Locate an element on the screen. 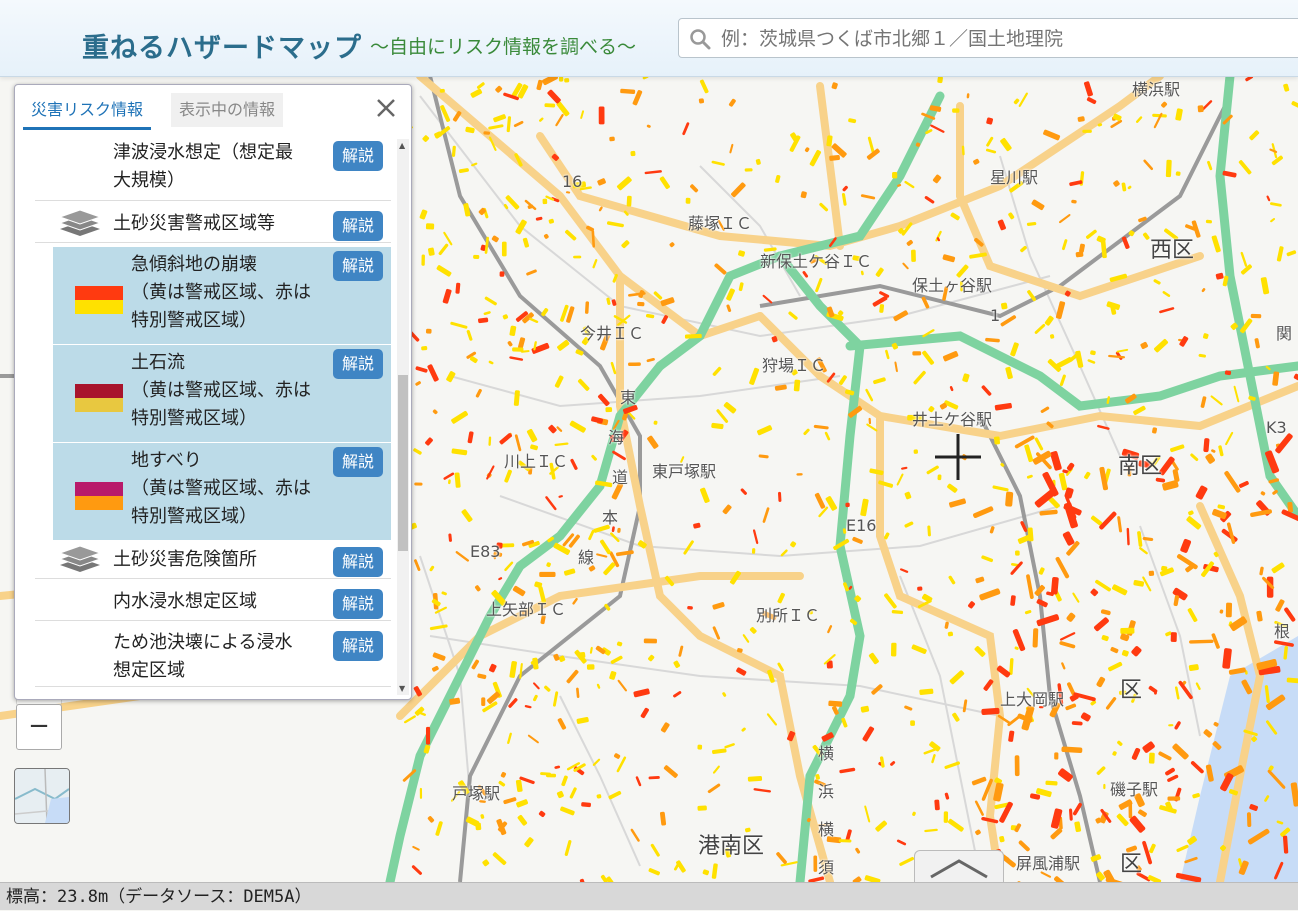 The height and width of the screenshot is (911, 1298). search-input is located at coordinates (1008, 39).